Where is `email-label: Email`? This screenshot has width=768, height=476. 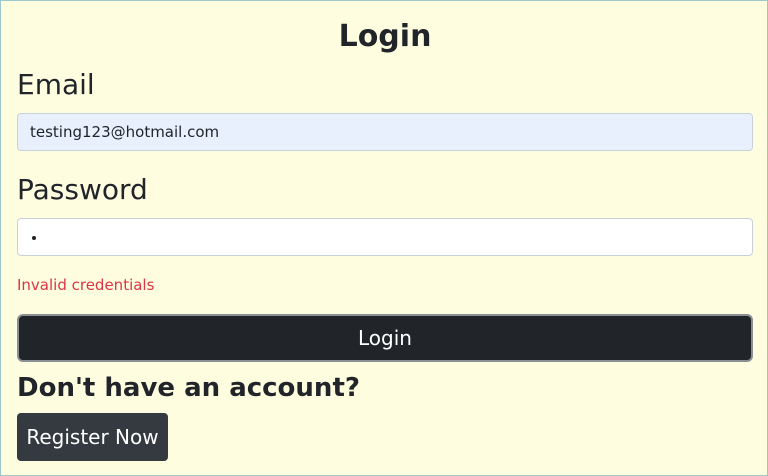
email-label: Email is located at coordinates (56, 84).